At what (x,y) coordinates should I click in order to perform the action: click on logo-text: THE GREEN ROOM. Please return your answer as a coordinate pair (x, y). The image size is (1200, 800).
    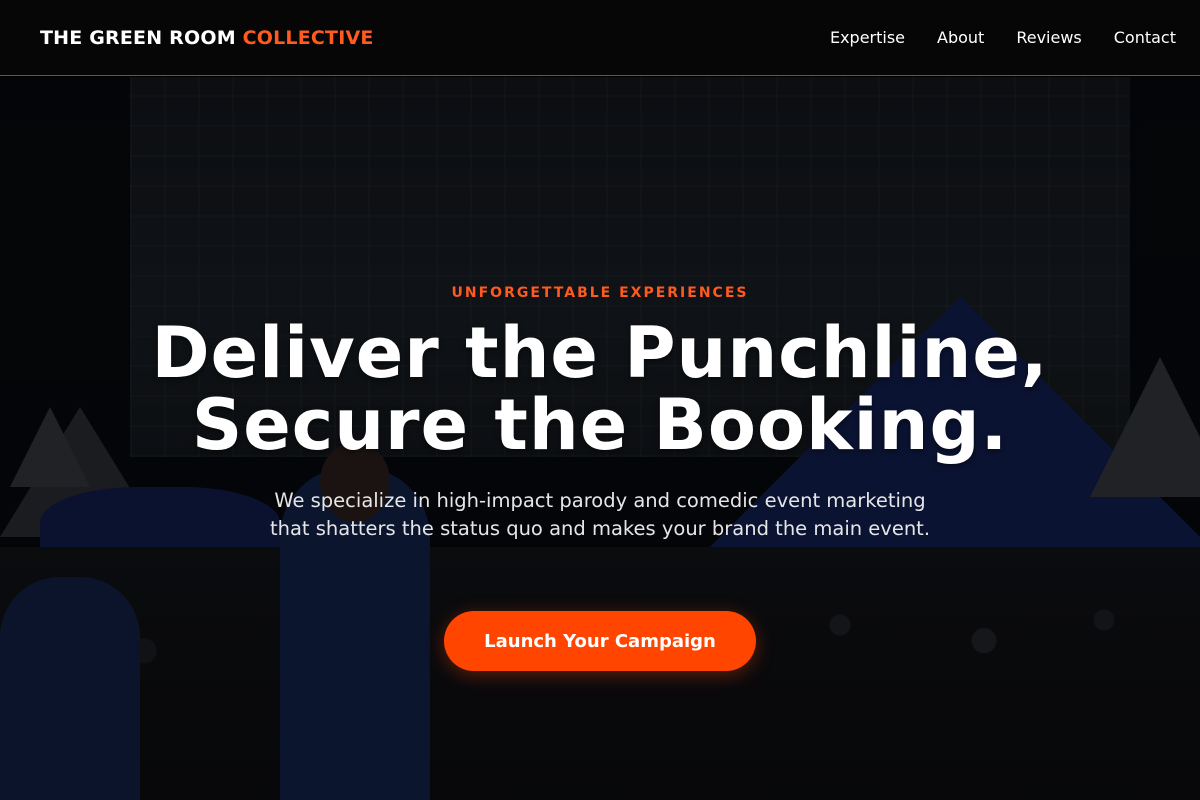
    Looking at the image, I should click on (141, 37).